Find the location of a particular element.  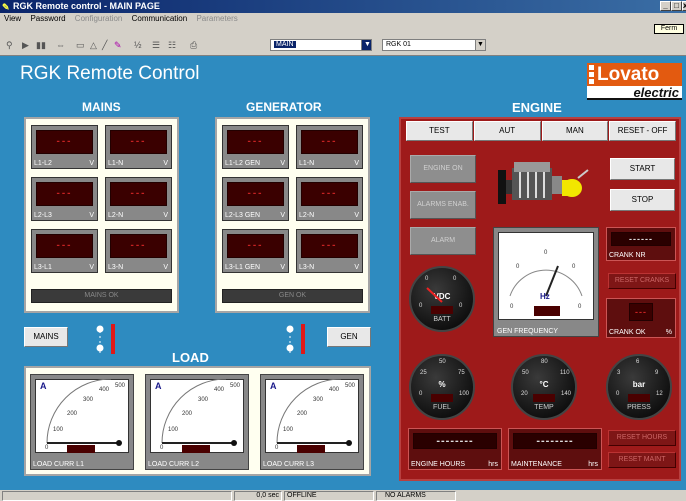

alarm-led: ALARM is located at coordinates (443, 241).